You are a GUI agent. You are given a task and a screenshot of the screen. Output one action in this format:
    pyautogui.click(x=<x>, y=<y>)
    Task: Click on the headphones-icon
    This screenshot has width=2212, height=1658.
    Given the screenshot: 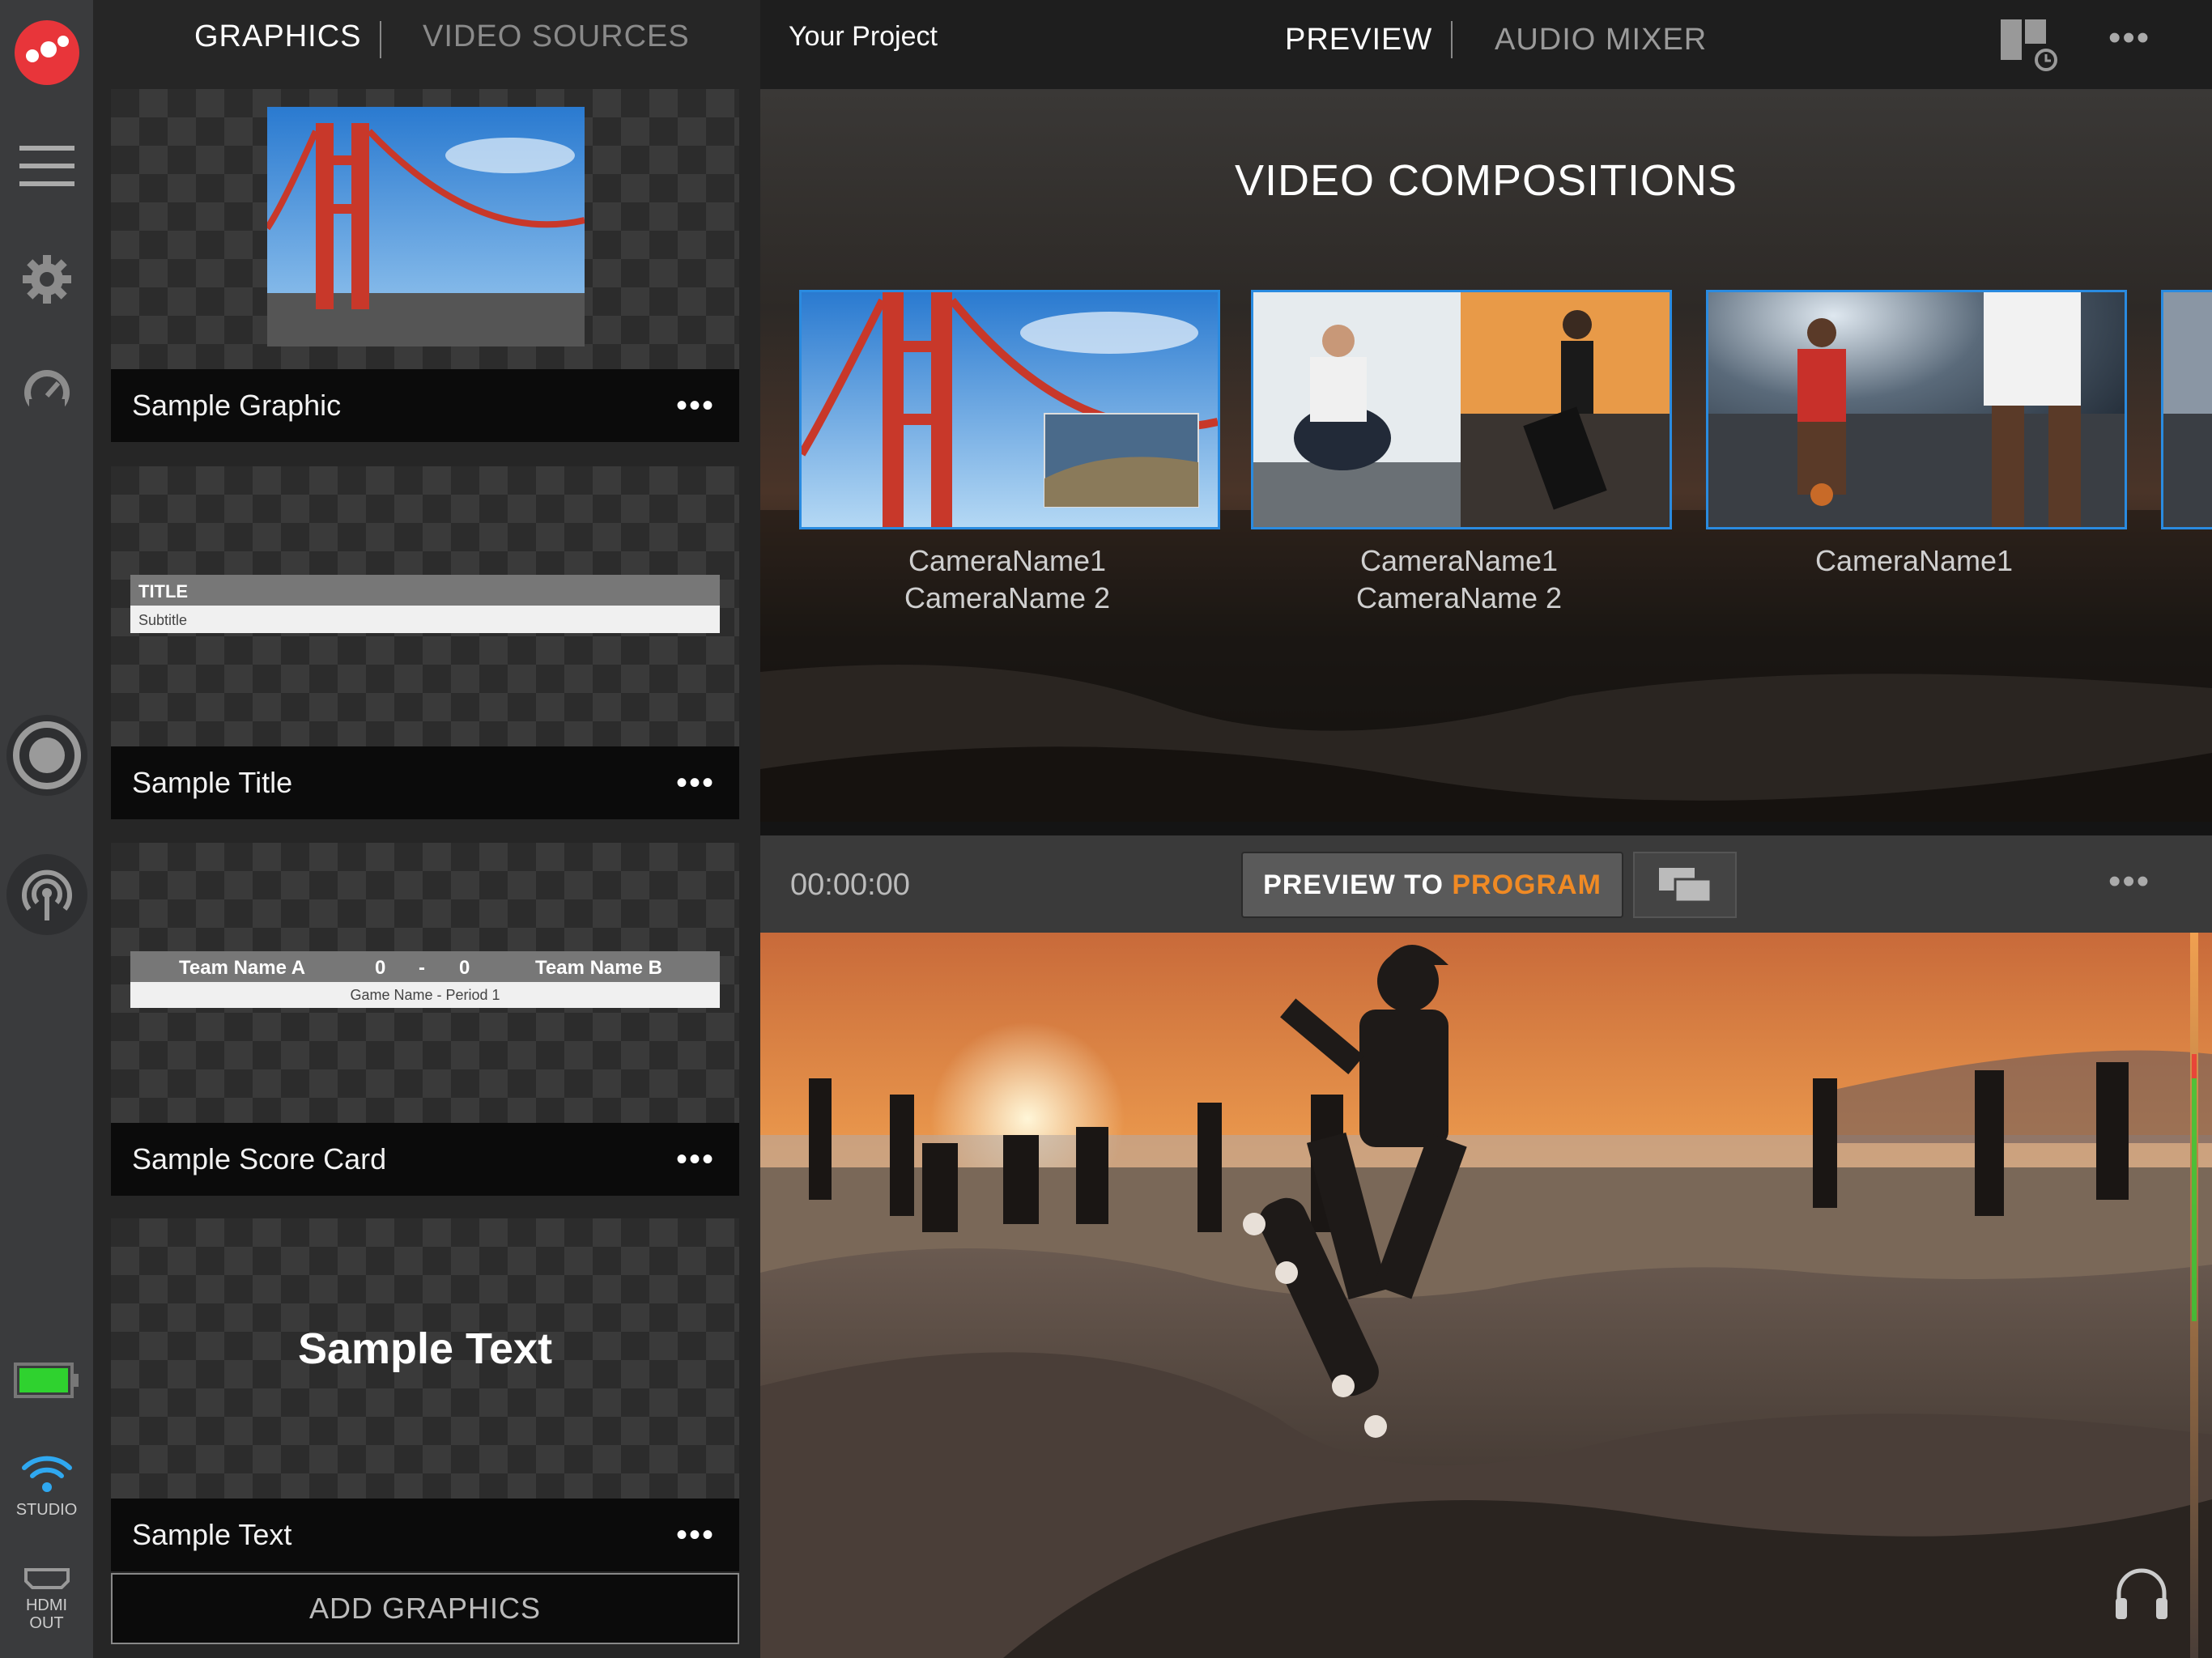 What is the action you would take?
    pyautogui.click(x=2142, y=1595)
    